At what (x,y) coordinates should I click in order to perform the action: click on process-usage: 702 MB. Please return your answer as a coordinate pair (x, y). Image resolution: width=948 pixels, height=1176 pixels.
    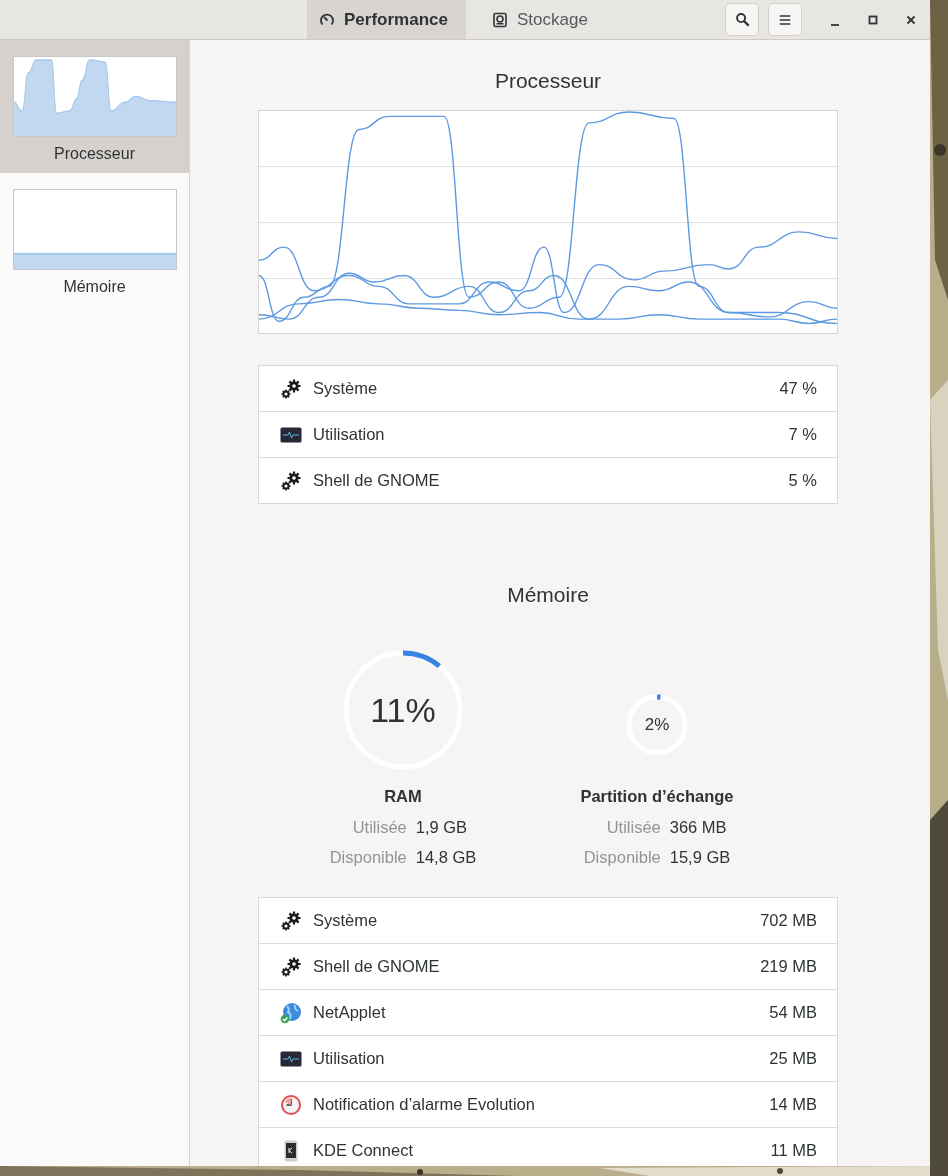
    Looking at the image, I should click on (788, 920).